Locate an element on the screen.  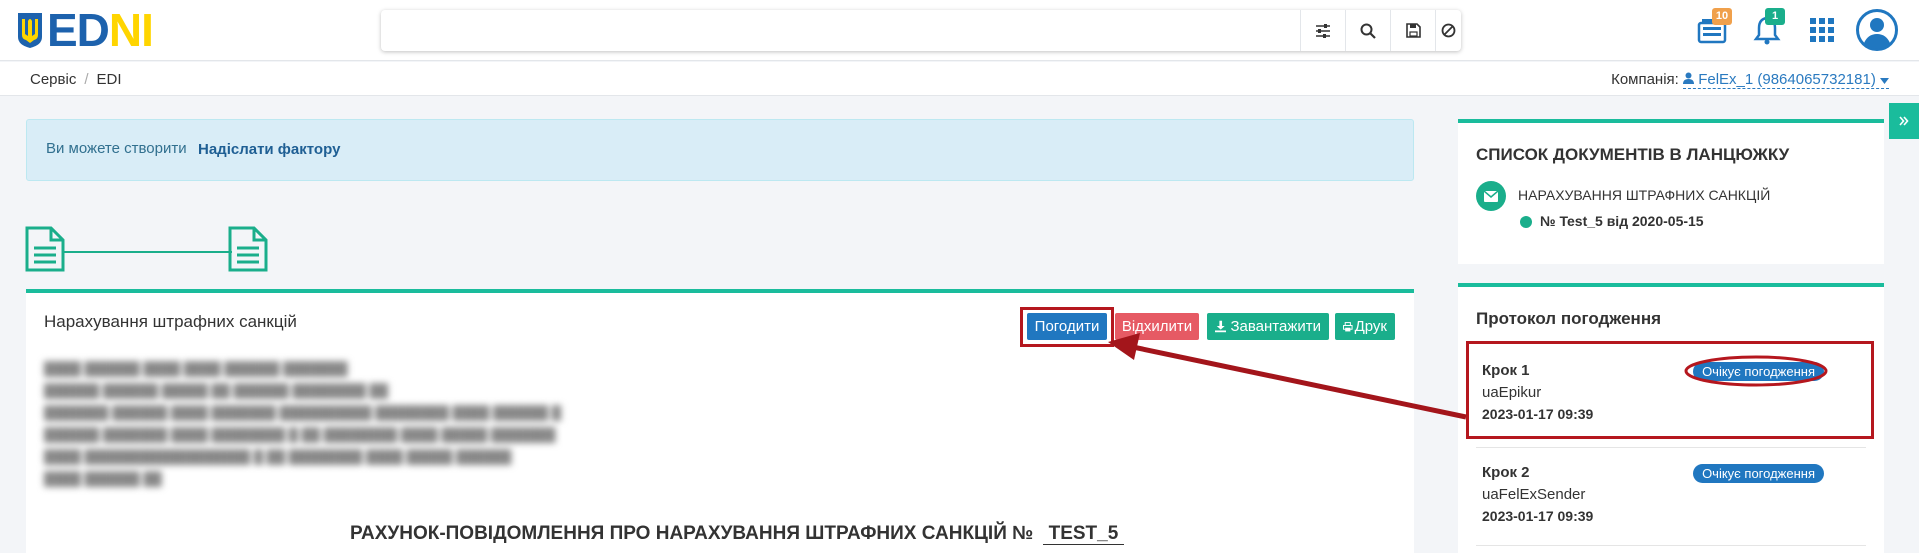
download-label: Завантажити is located at coordinates (1275, 326).